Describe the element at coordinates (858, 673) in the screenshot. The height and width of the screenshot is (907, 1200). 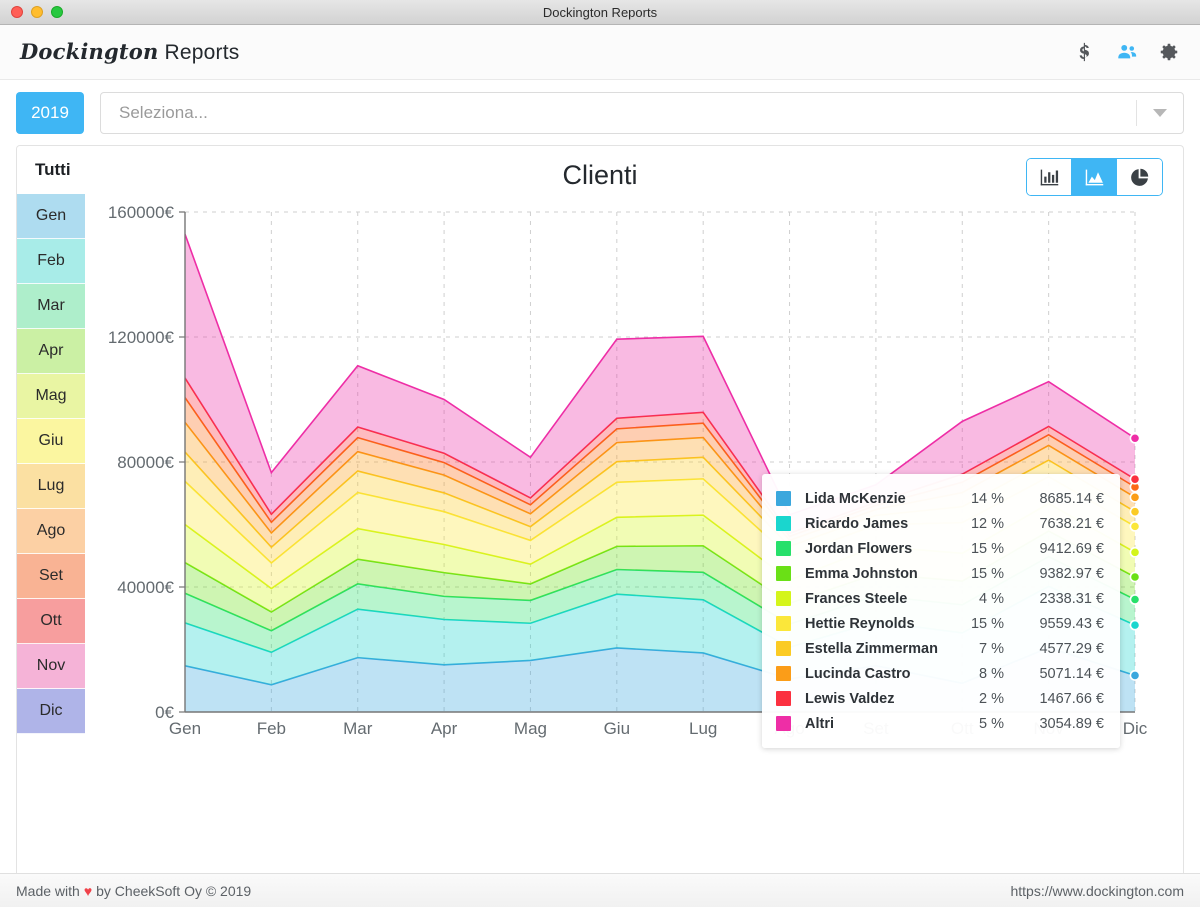
I see `legend-client-name: Lucinda Castro` at that location.